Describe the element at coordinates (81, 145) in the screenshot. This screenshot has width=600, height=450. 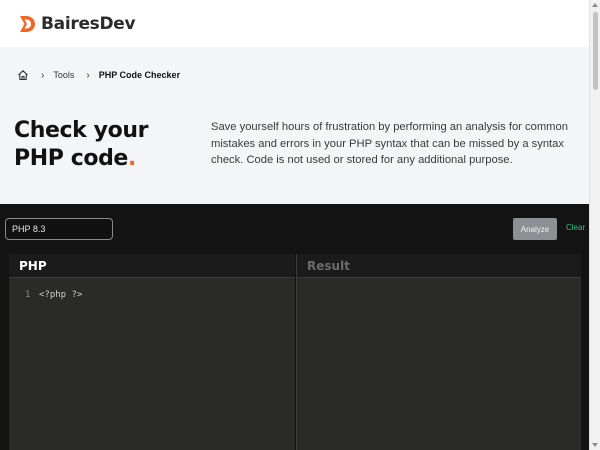
I see `page-title: Check your PHP code.` at that location.